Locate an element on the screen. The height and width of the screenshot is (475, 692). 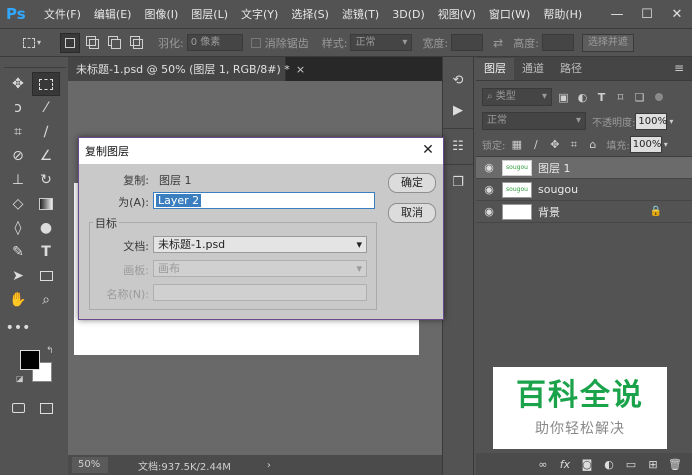
layer-row-sougou: ◉ sougou sougou is located at coordinates (584, 190).